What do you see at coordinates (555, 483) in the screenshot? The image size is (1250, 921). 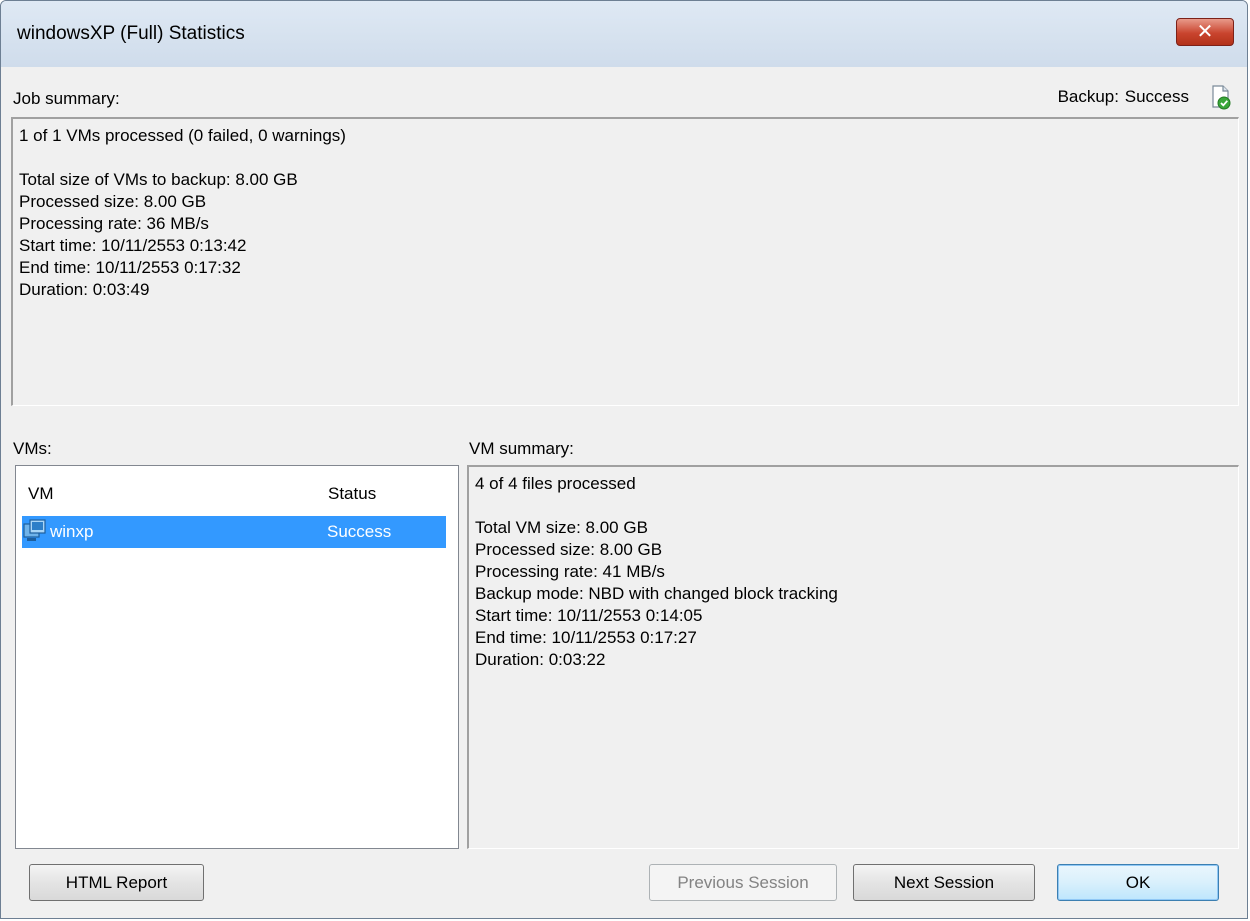 I see `vm-summary-line: 4 of 4 files processed` at bounding box center [555, 483].